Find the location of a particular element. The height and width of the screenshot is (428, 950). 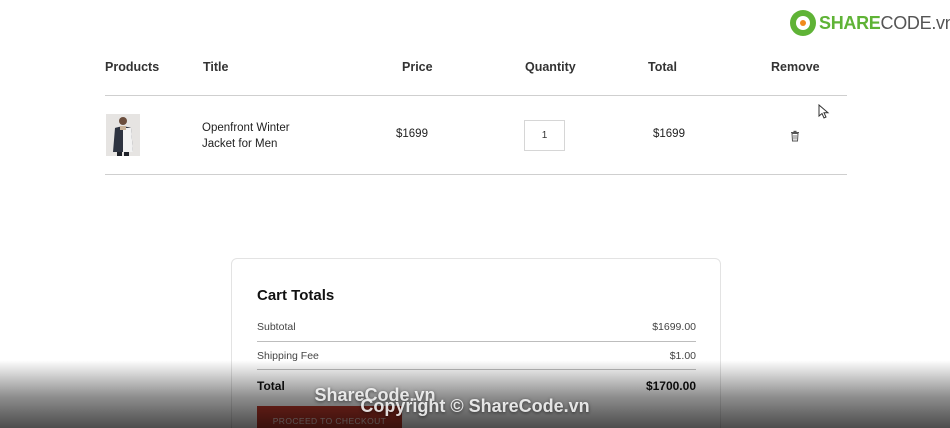

subtotal-divider is located at coordinates (476, 341).